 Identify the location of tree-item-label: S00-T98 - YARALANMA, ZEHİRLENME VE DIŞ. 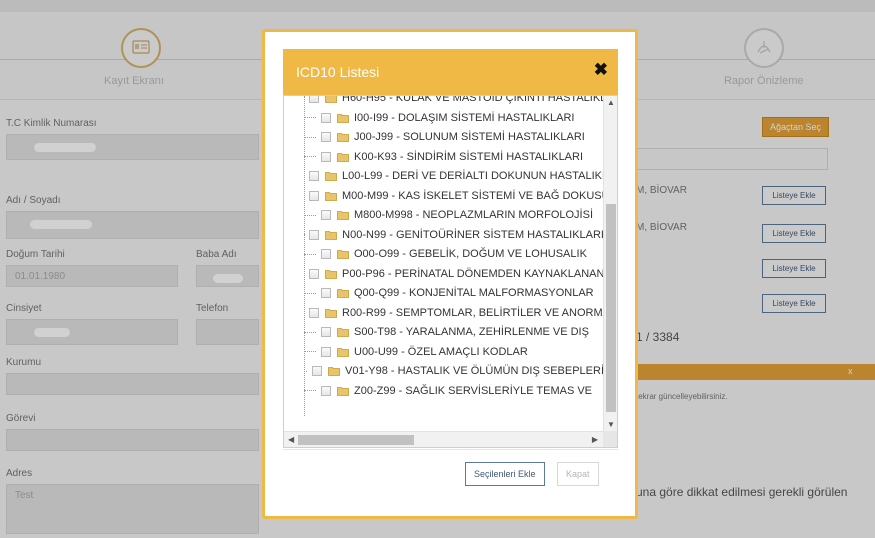
(471, 332).